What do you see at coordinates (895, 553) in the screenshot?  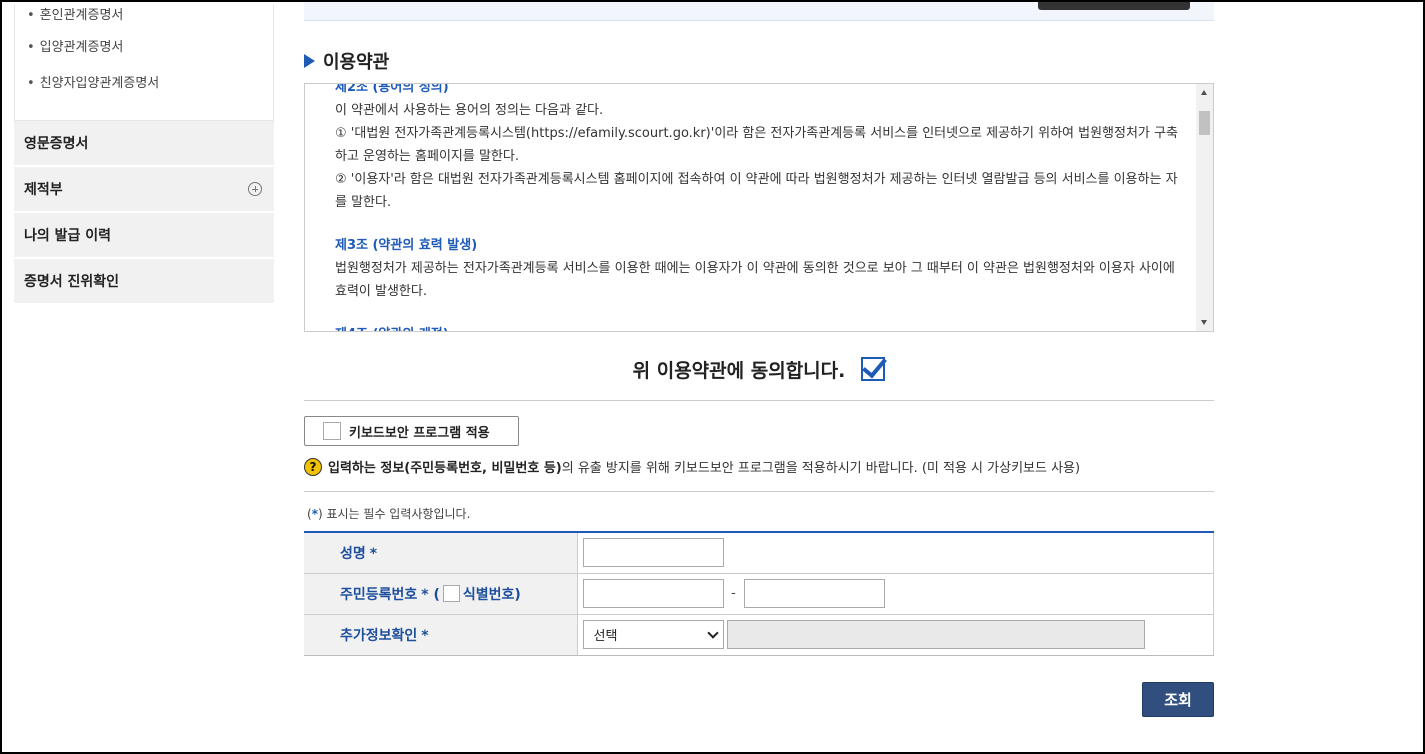 I see `name-field-cell` at bounding box center [895, 553].